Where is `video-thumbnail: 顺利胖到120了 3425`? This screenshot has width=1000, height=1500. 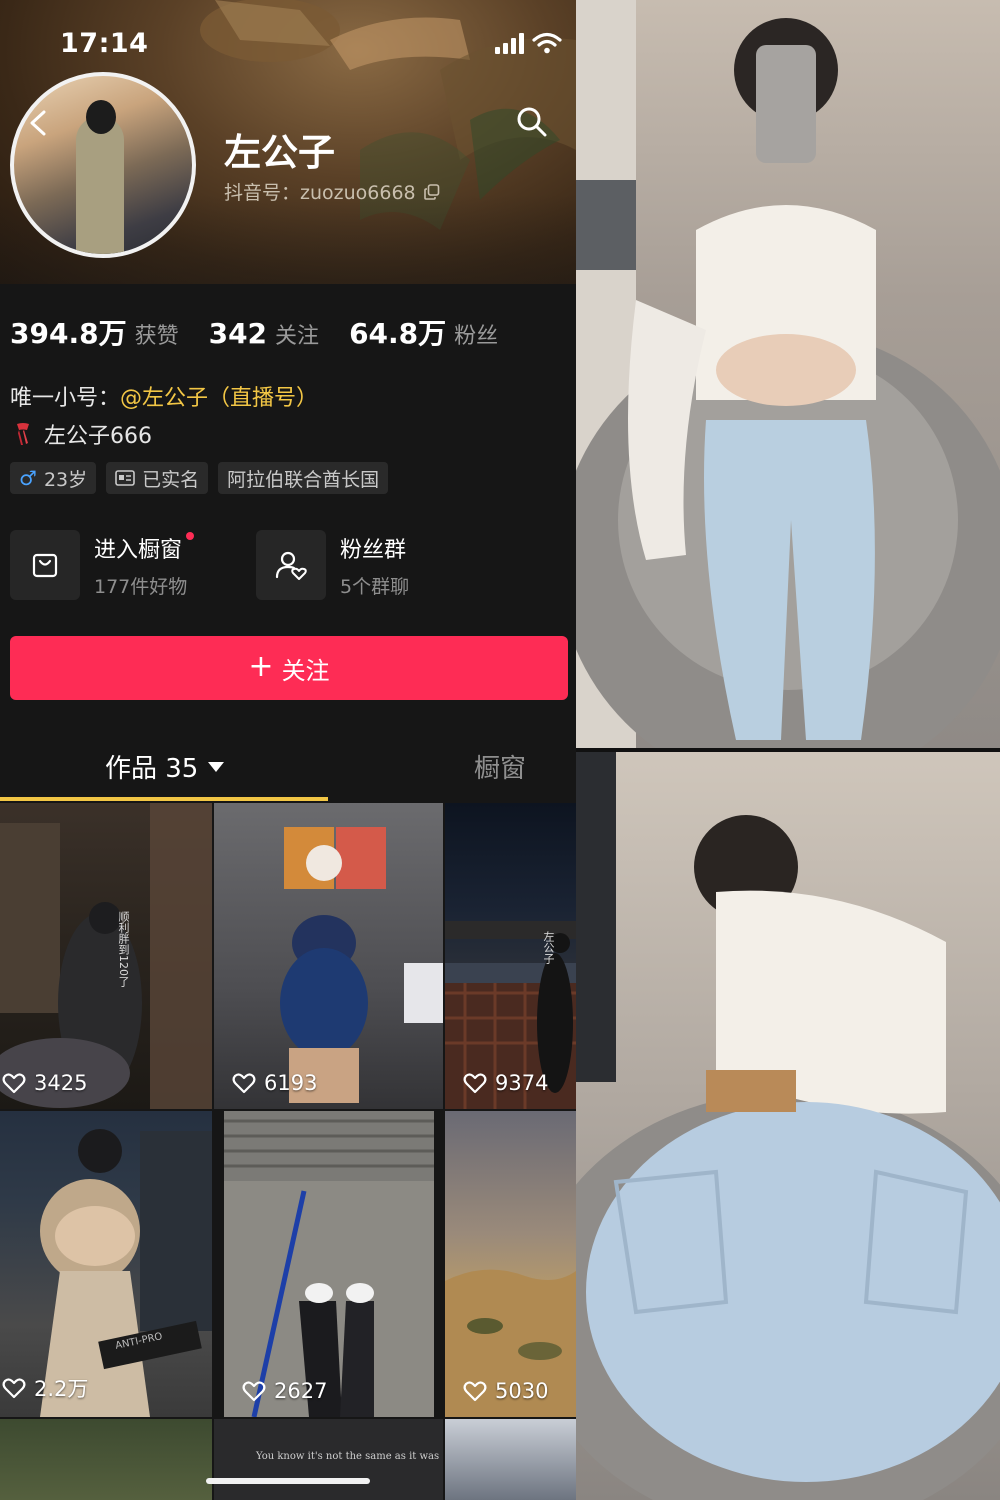 video-thumbnail: 顺利胖到120了 3425 is located at coordinates (106, 956).